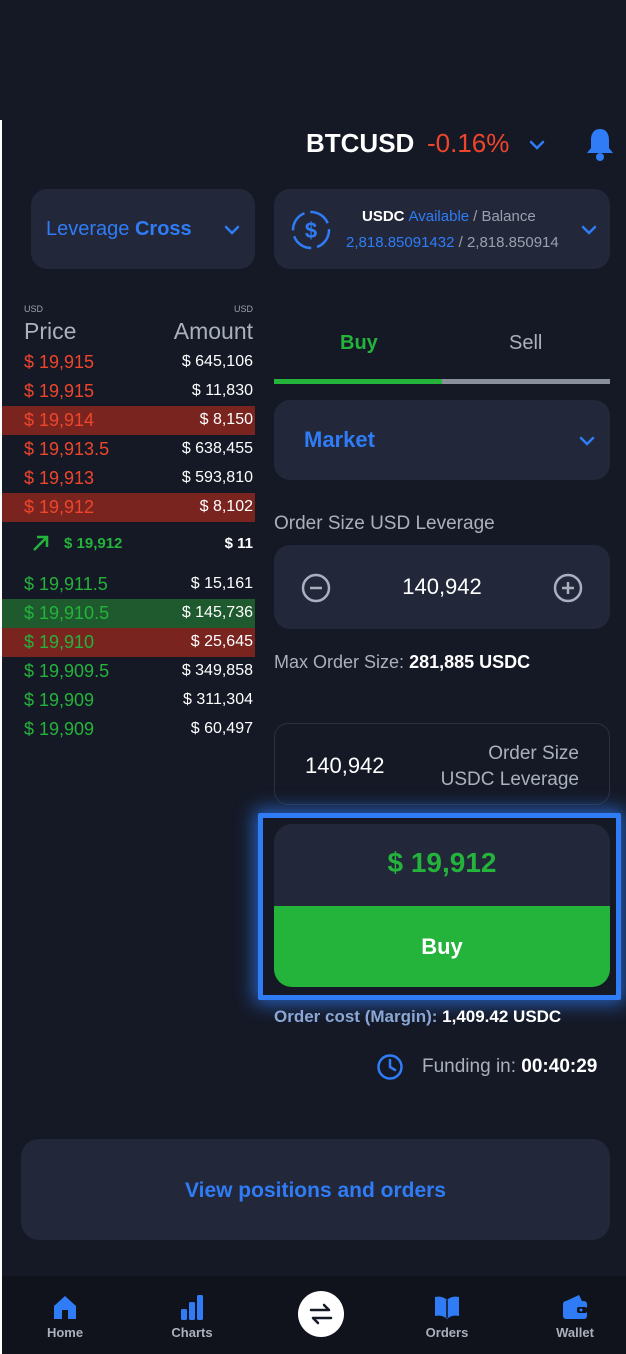  I want to click on usdc-size-field: 140,942 Order Size USDC Leverage, so click(442, 764).